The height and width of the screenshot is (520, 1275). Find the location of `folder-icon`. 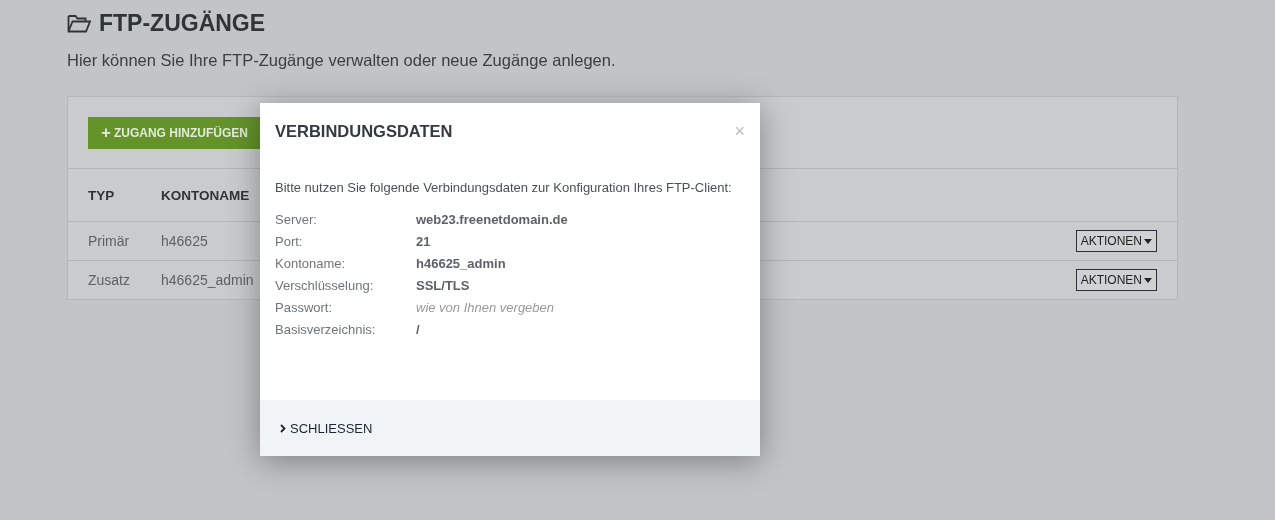

folder-icon is located at coordinates (79, 23).